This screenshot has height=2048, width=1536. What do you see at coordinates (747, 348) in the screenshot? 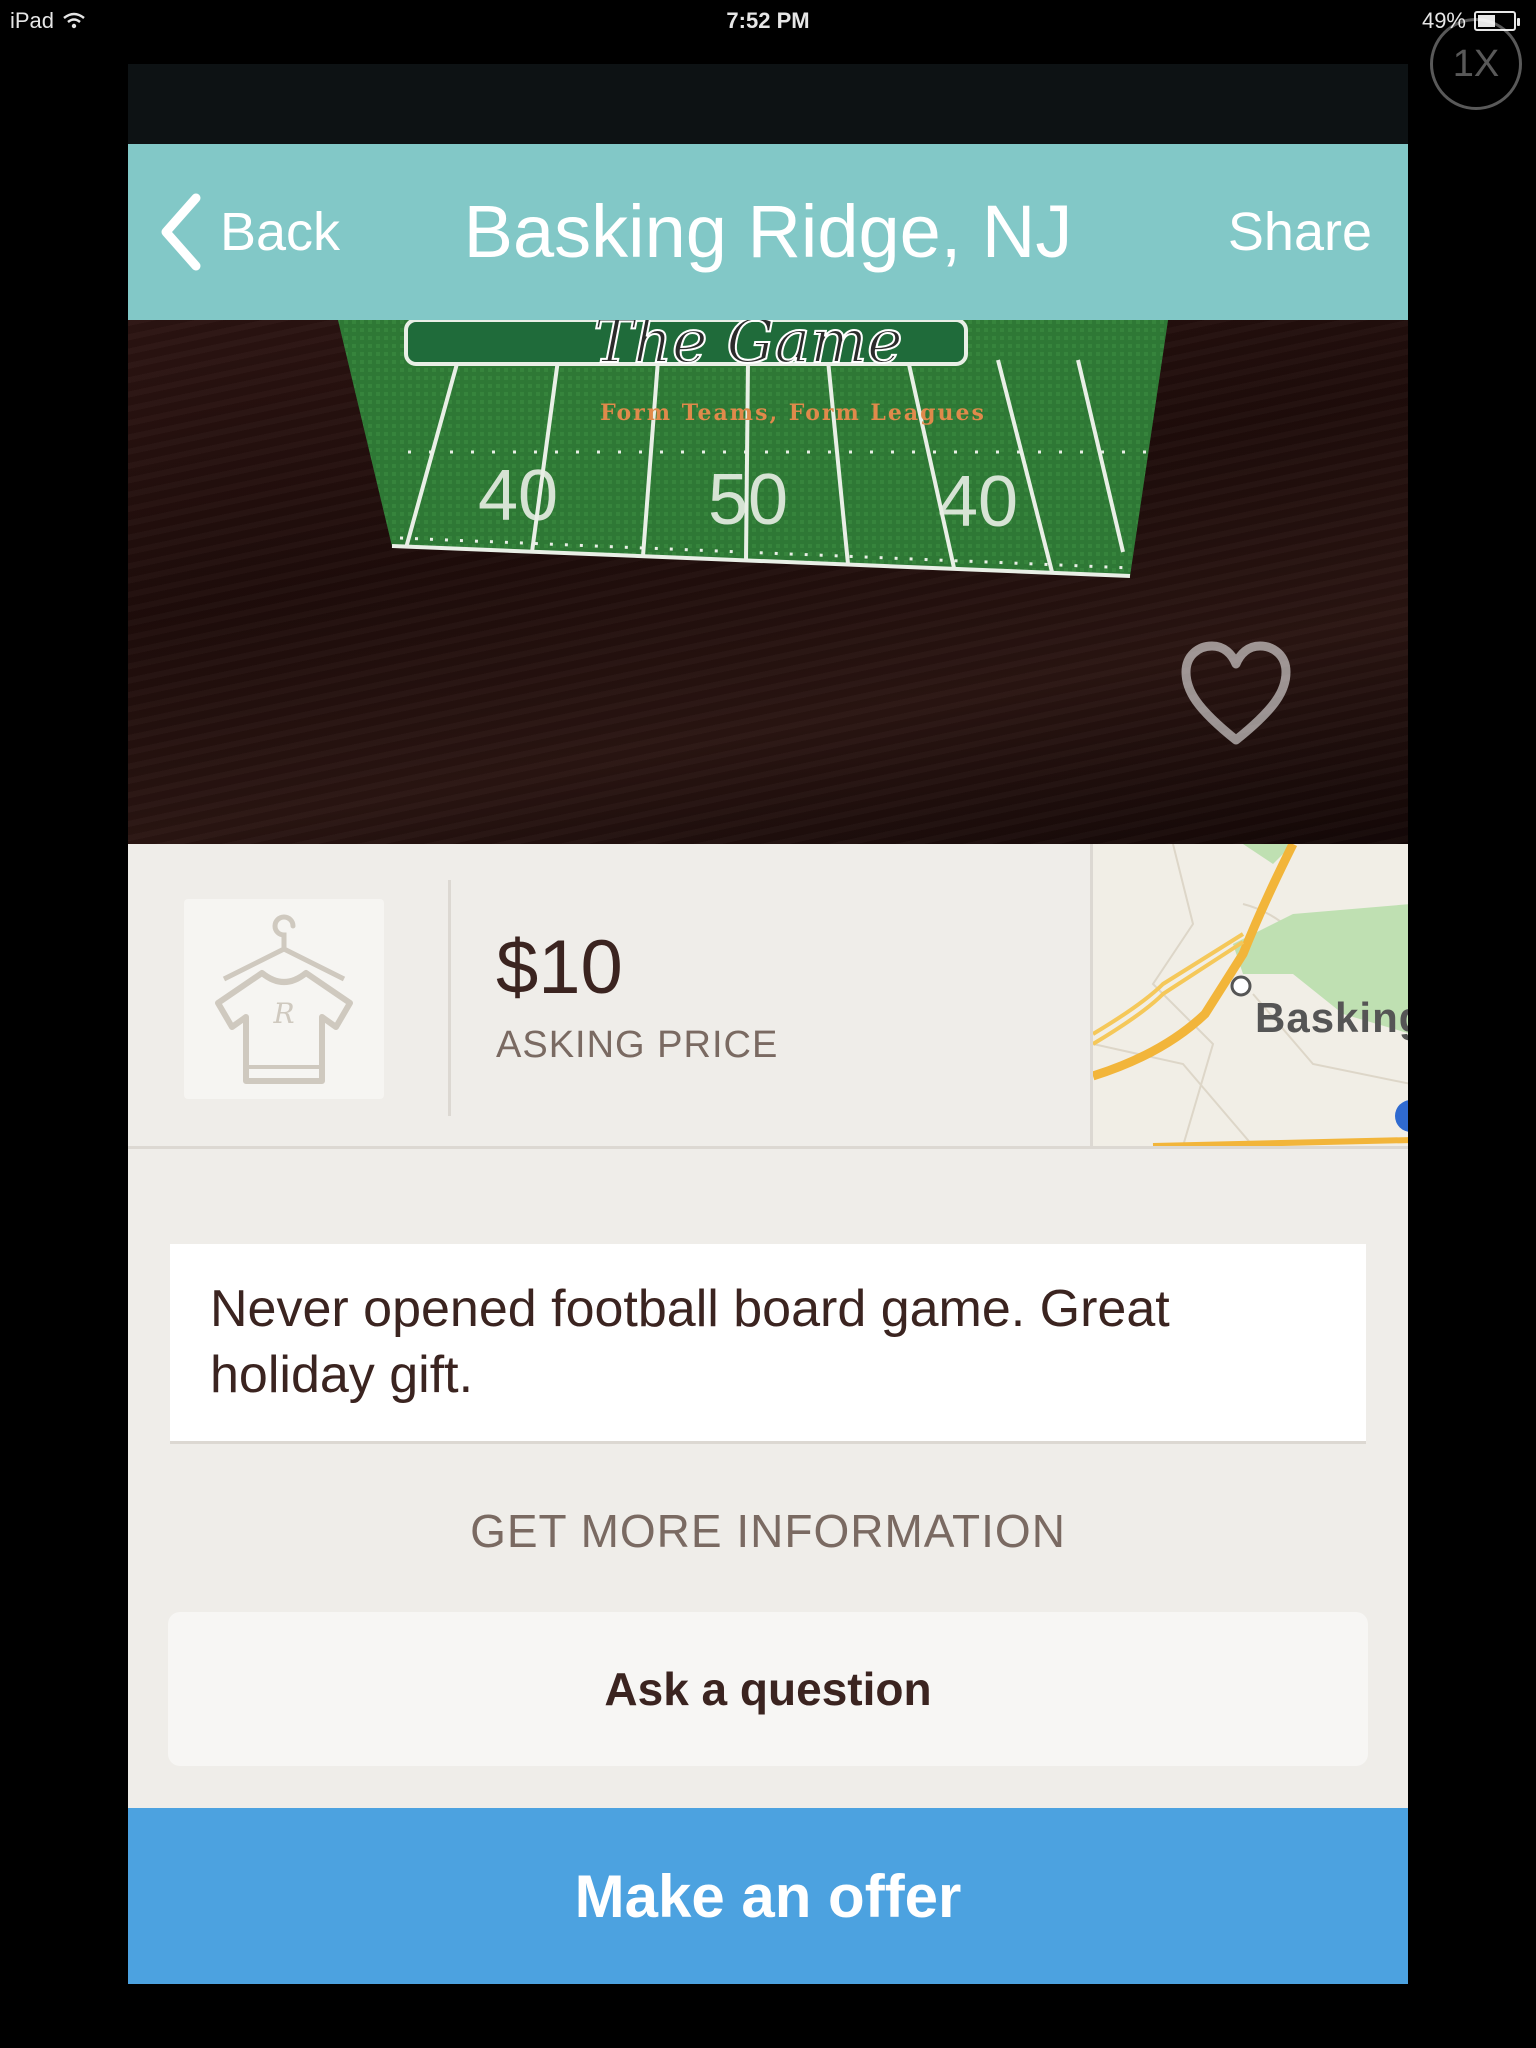
I see `box-title: The Game` at bounding box center [747, 348].